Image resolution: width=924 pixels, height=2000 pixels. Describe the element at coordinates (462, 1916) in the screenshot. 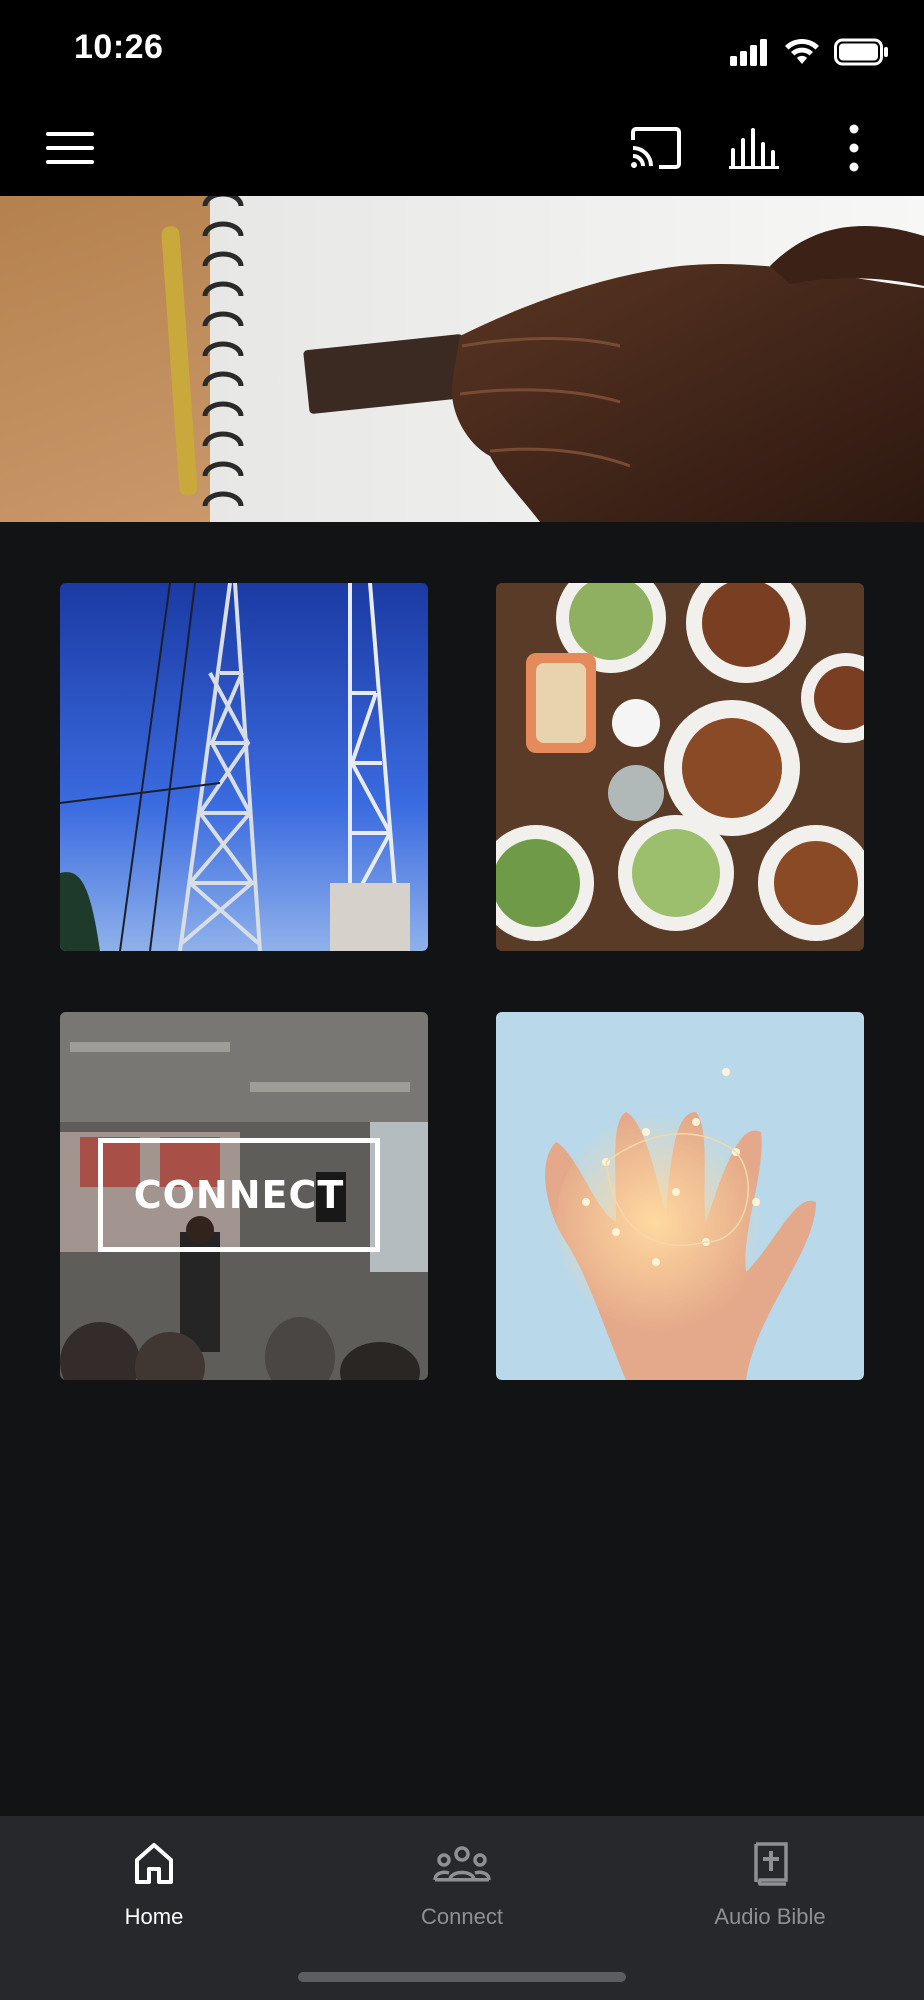

I see `nav-label-connect: Connect` at that location.